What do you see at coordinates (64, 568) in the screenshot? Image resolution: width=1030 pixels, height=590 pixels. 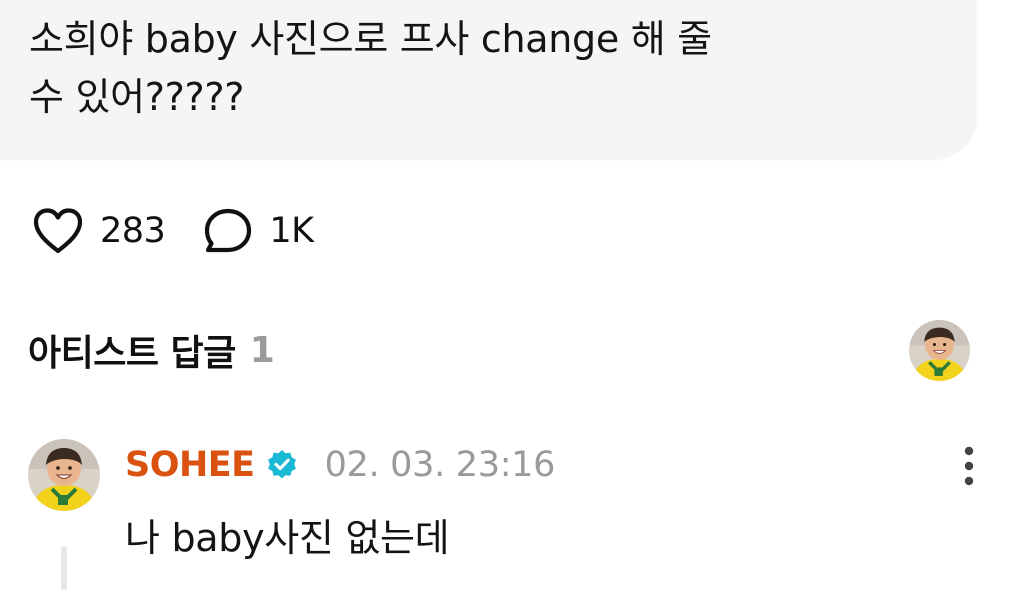 I see `reply-thread-line` at bounding box center [64, 568].